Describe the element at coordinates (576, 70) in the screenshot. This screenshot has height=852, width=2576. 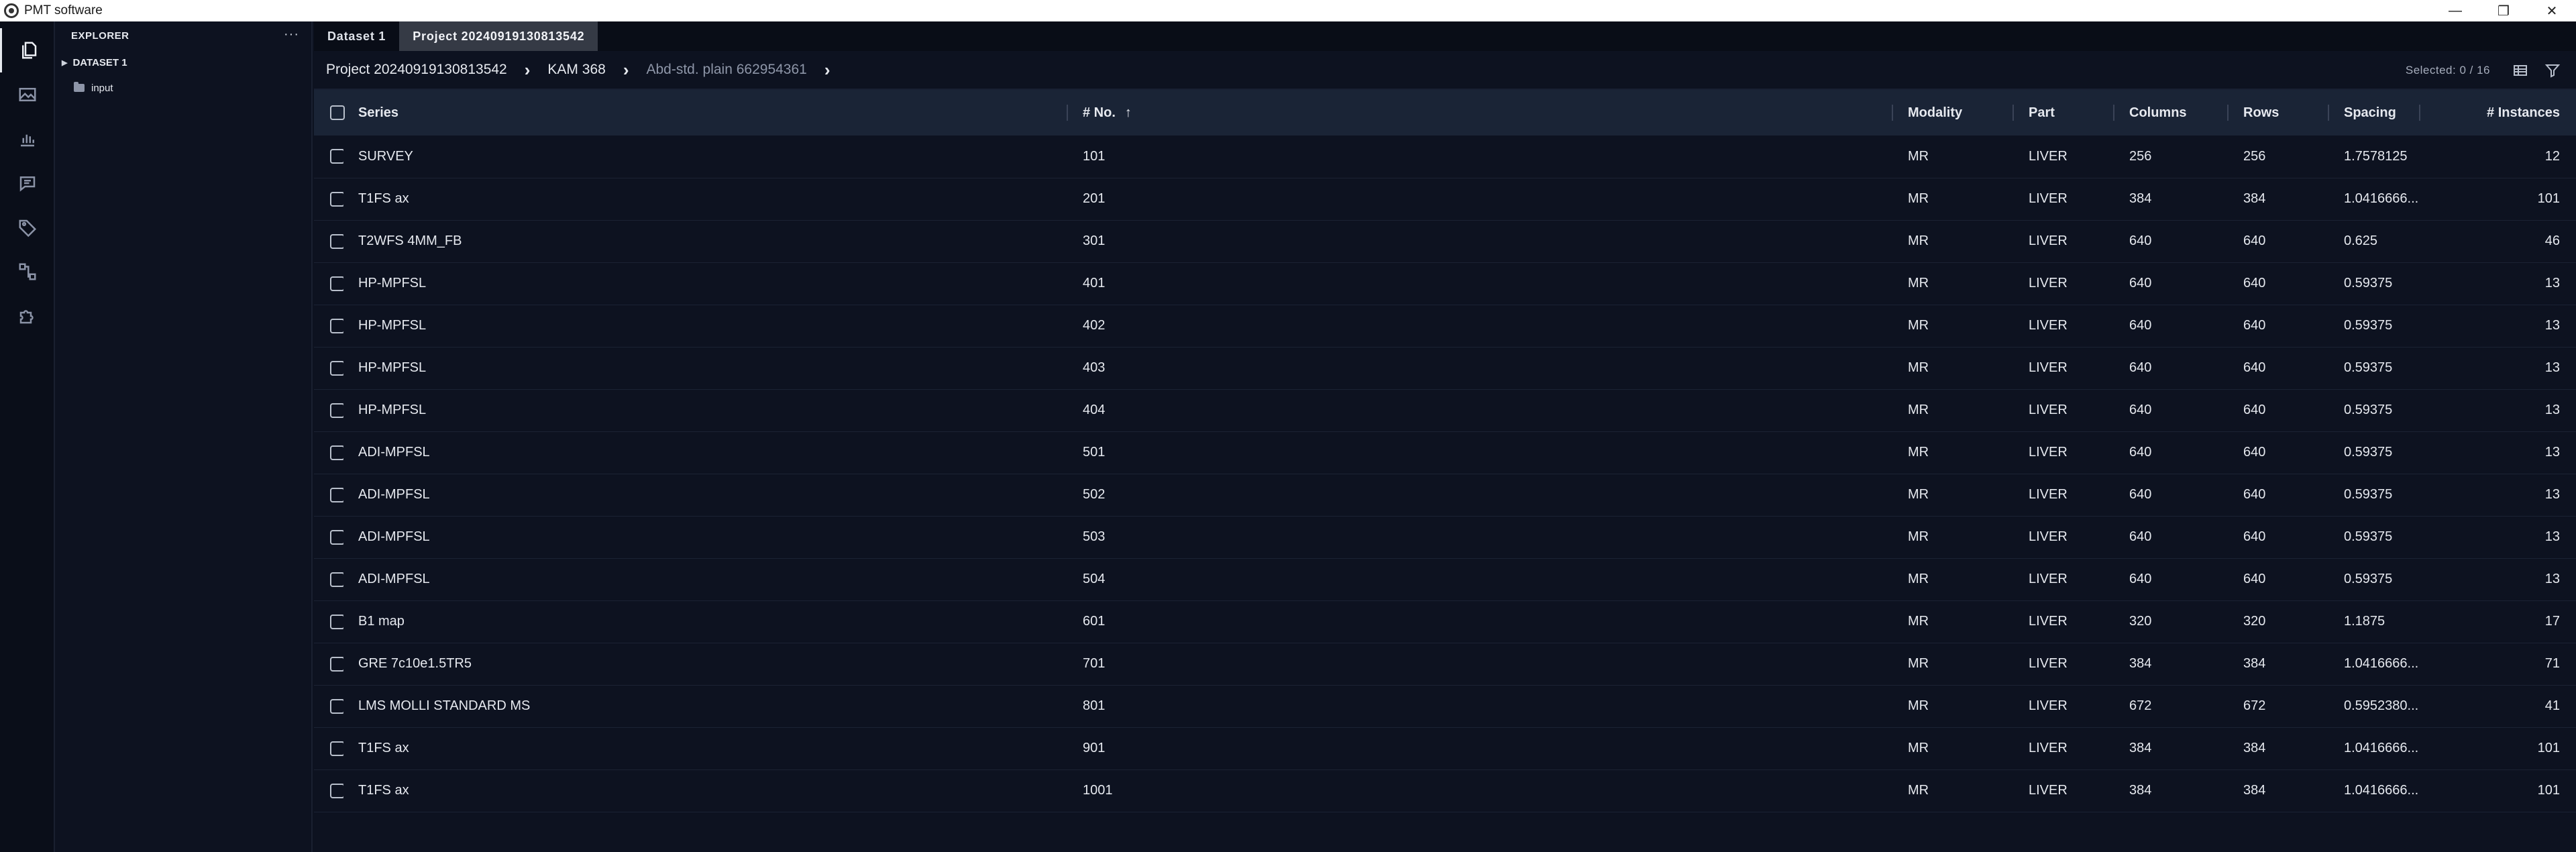
I see `breadcrumb-patient: KAM 368` at that location.